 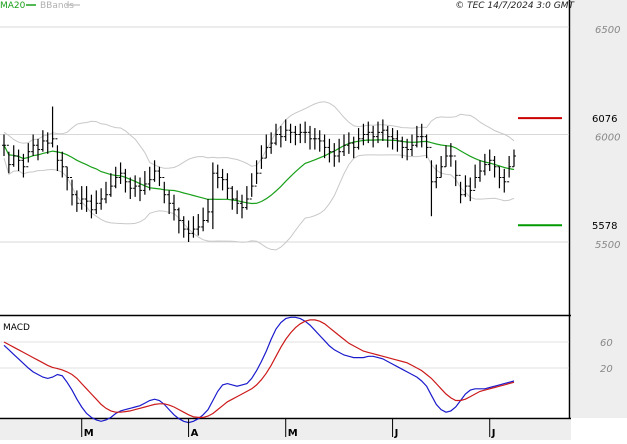 I want to click on macd-tick-label: 60, so click(x=606, y=343).